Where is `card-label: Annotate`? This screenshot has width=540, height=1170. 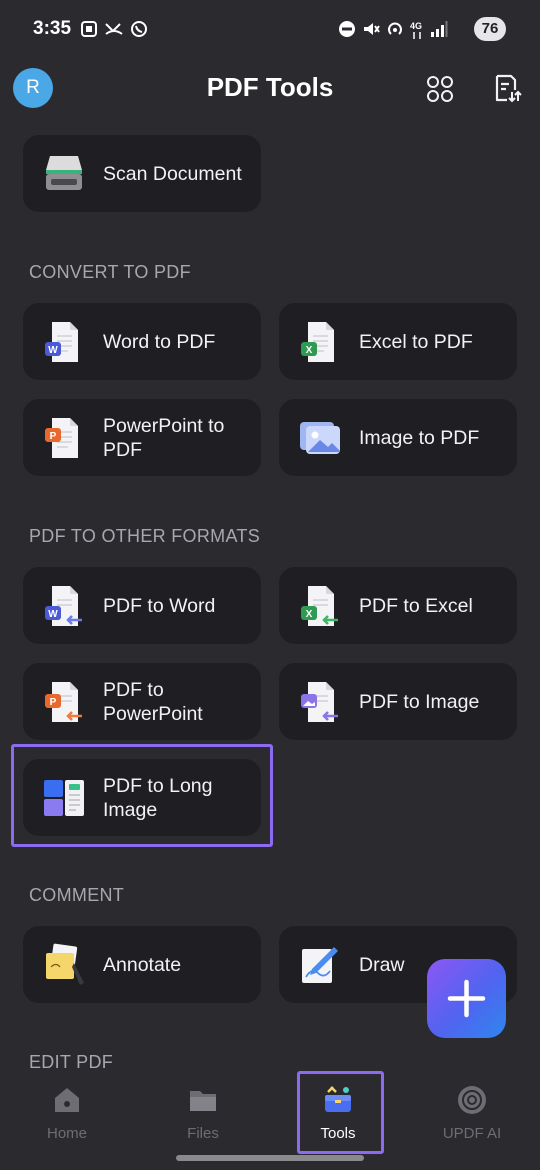 card-label: Annotate is located at coordinates (142, 964).